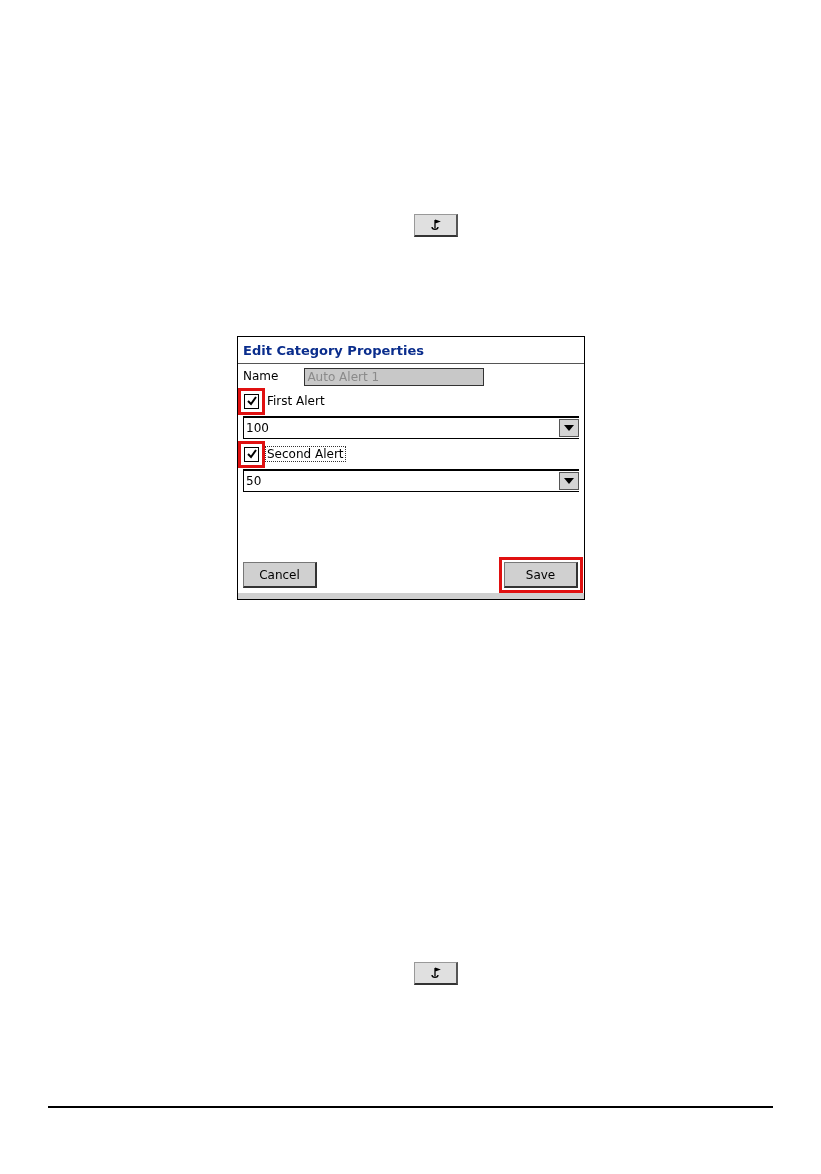  Describe the element at coordinates (280, 575) in the screenshot. I see `dialog-button: Cancel` at that location.